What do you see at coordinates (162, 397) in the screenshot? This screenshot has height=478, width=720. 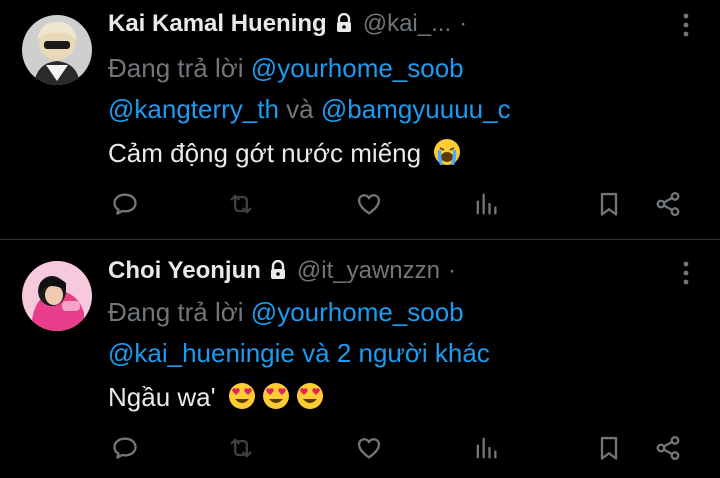 I see `tweet-body: Ngầu wa'` at bounding box center [162, 397].